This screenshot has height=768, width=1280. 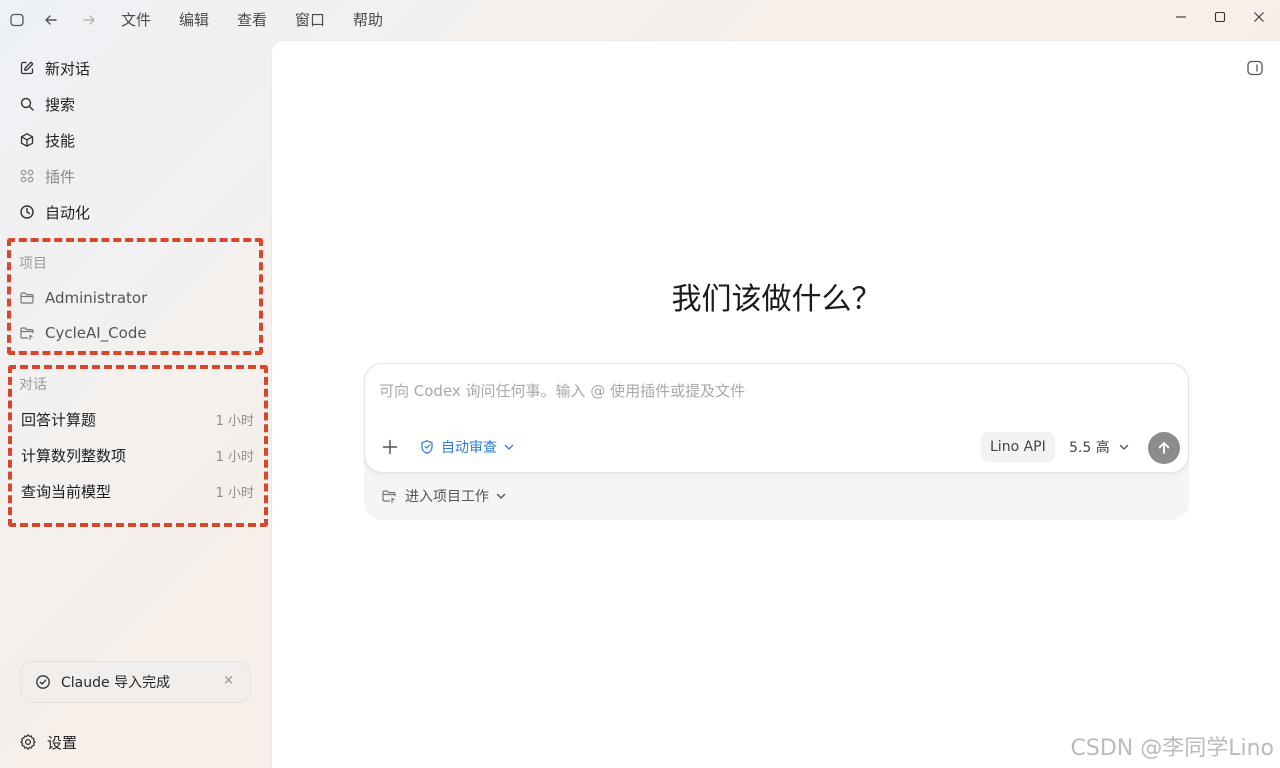 What do you see at coordinates (1172, 748) in the screenshot?
I see `watermark: CSDN @李同学Lino` at bounding box center [1172, 748].